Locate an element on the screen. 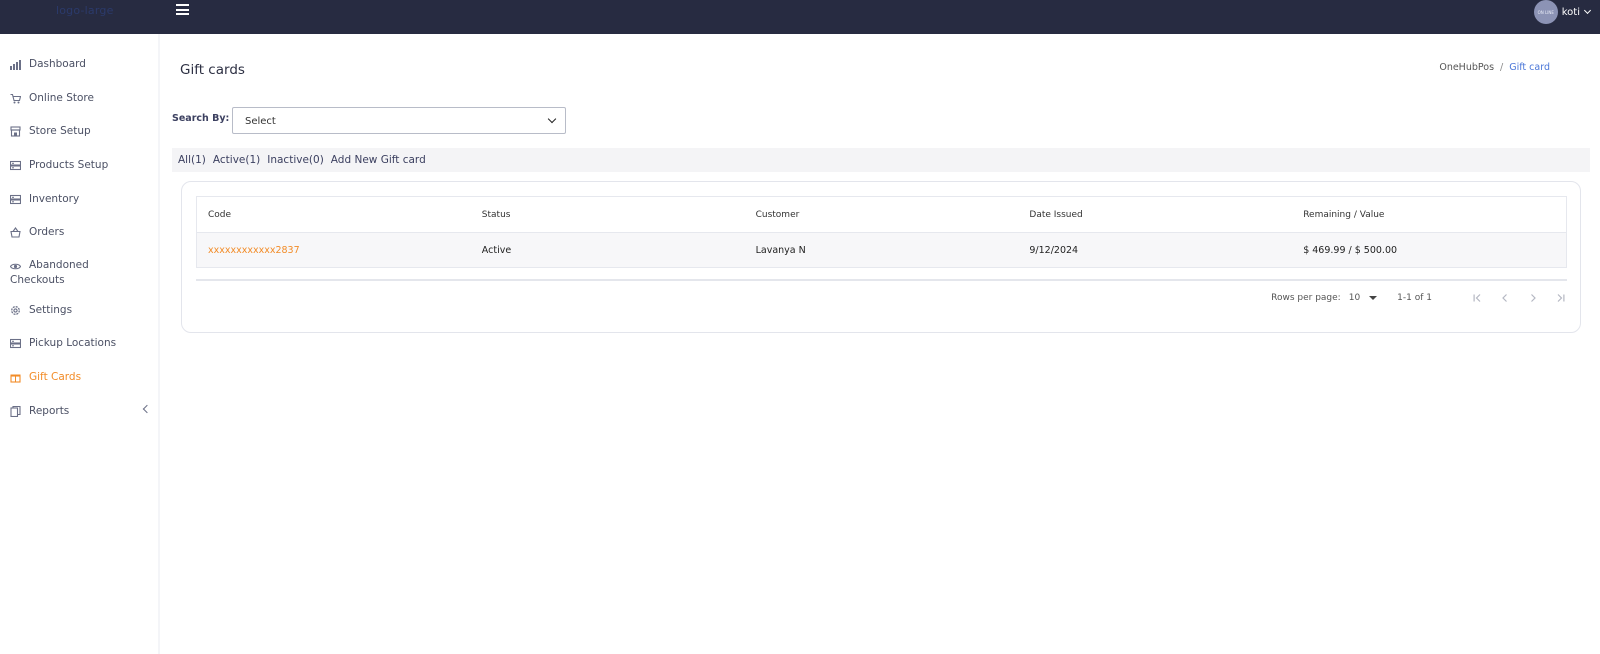  table-divider is located at coordinates (881, 280).